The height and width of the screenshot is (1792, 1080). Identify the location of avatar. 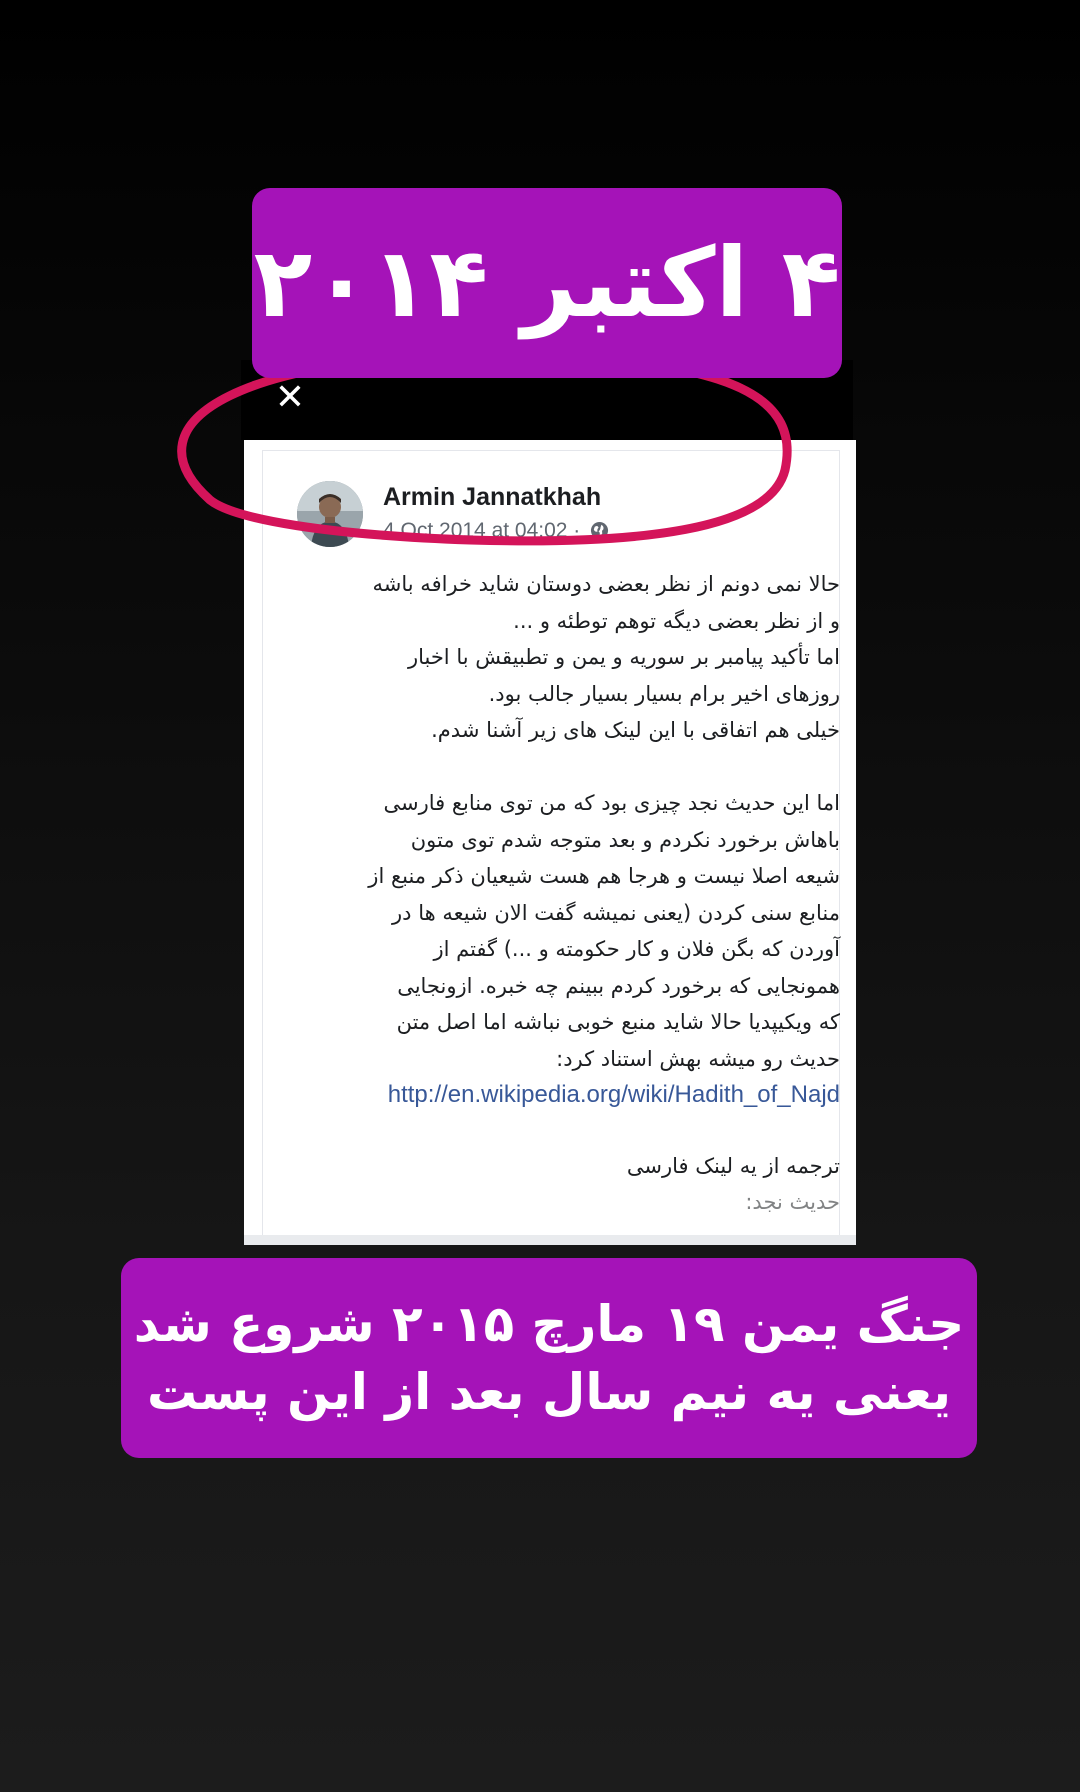
(330, 514).